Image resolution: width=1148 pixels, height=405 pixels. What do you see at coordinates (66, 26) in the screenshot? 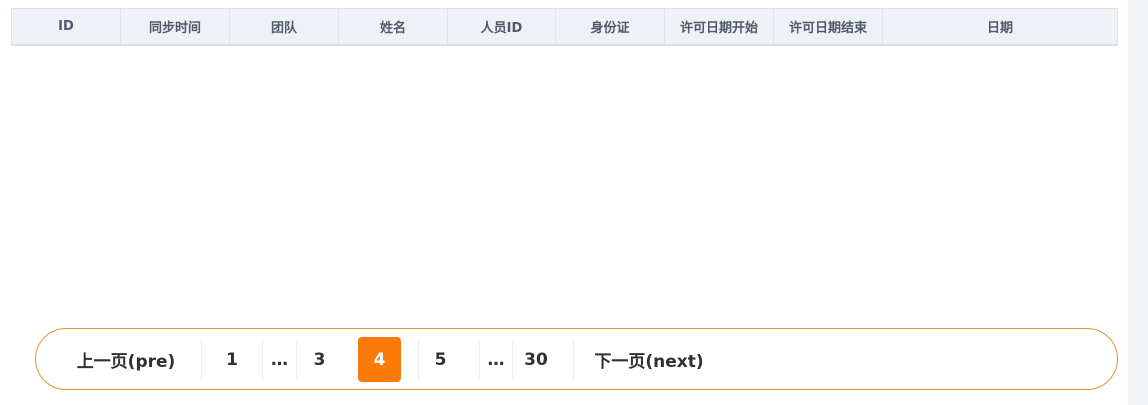
I see `column-header-id: ID` at bounding box center [66, 26].